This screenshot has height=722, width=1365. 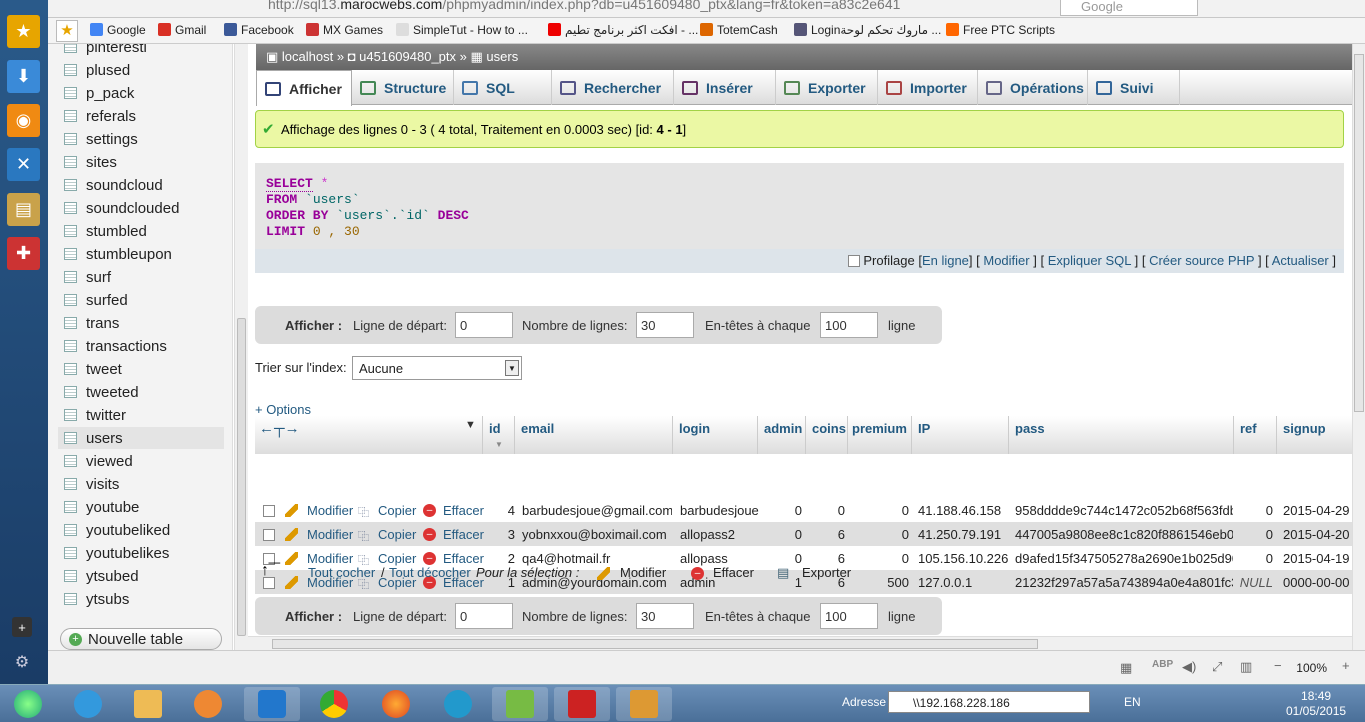 I want to click on explain-sql-link: Expliquer SQL, so click(x=1089, y=260).